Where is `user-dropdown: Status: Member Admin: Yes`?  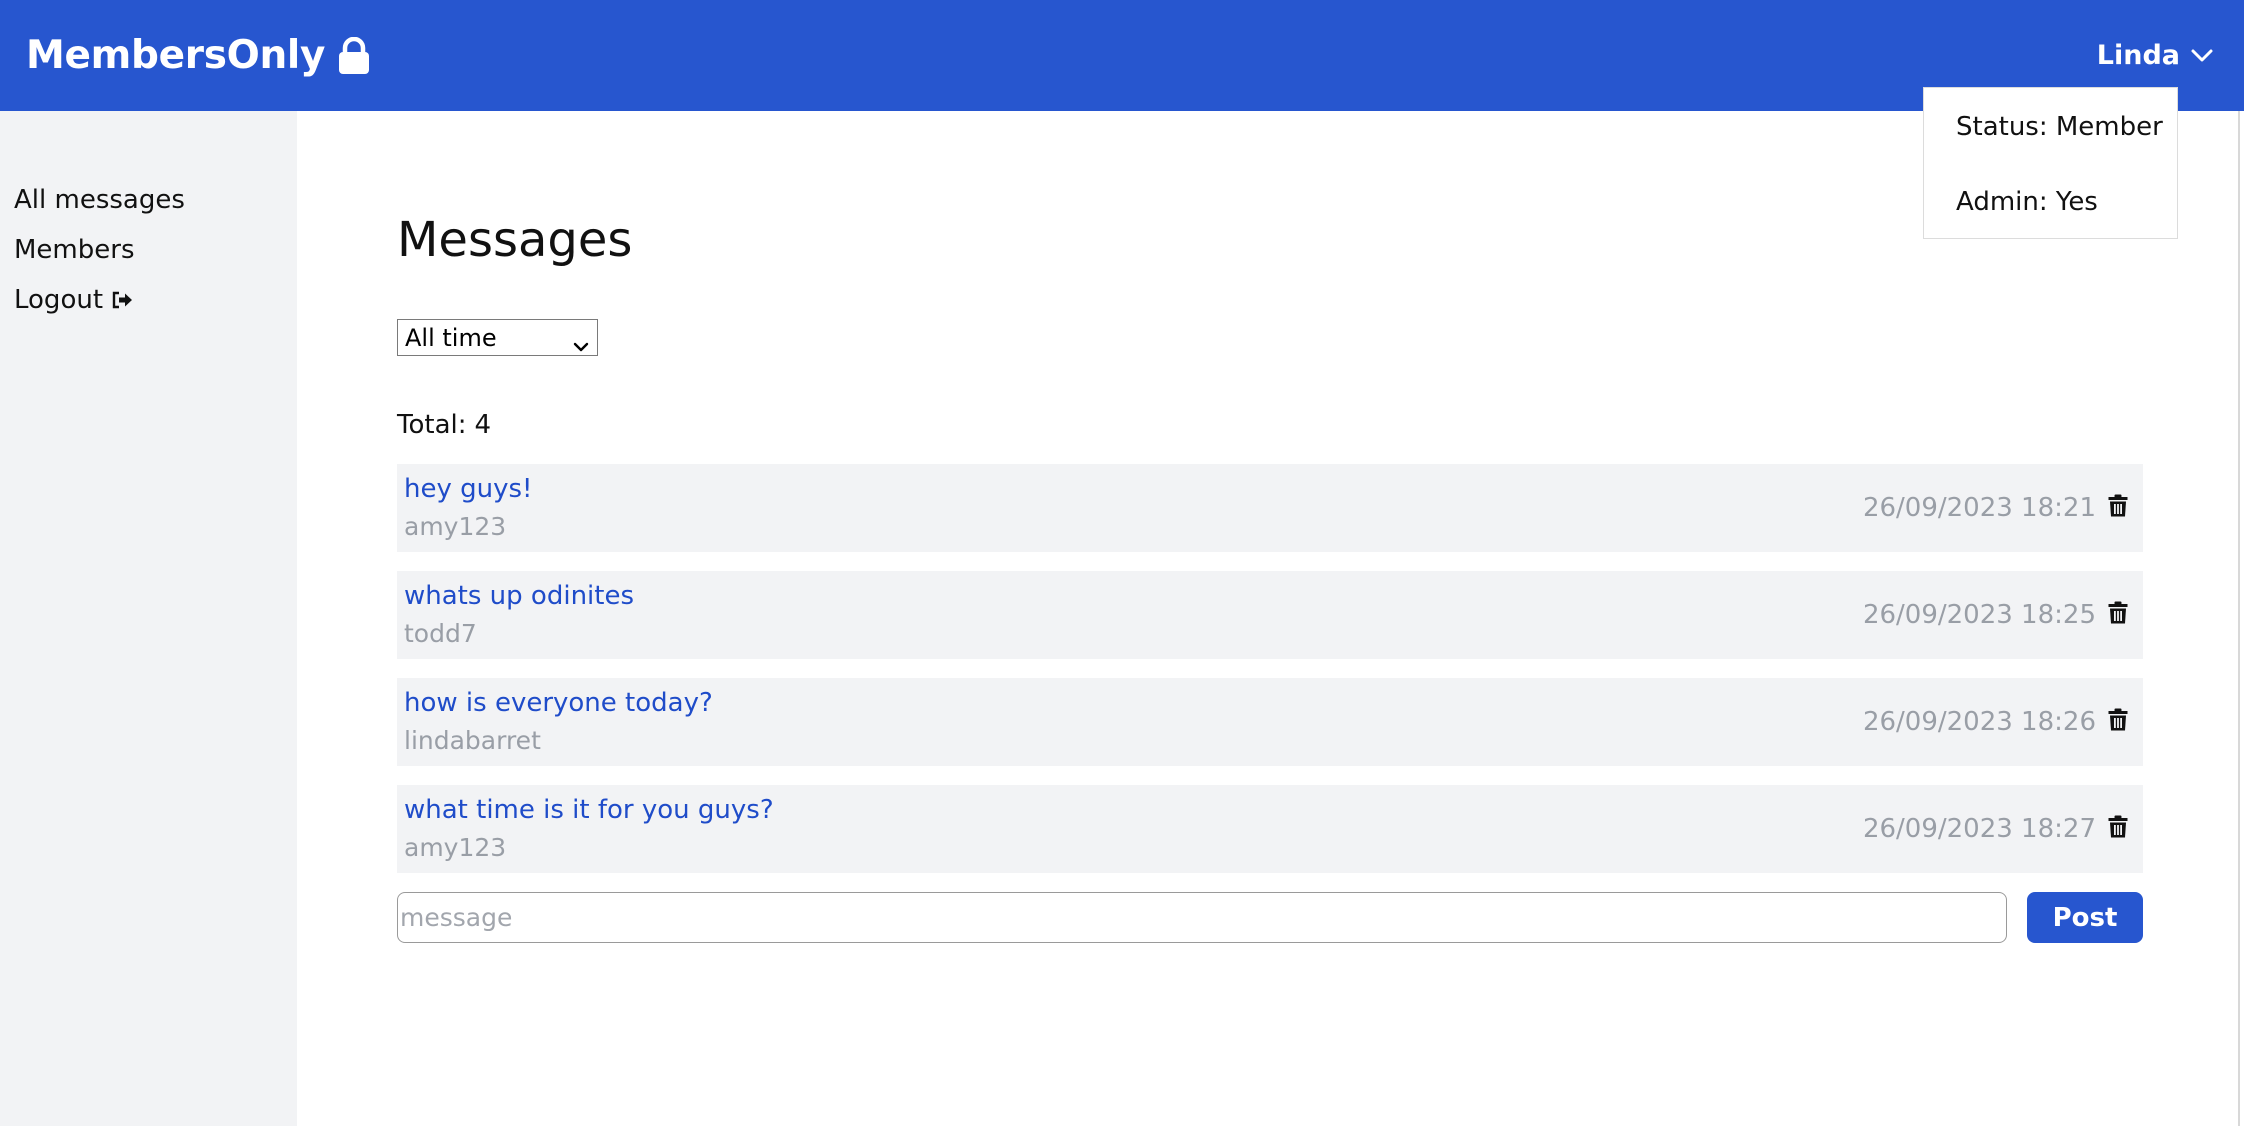
user-dropdown: Status: Member Admin: Yes is located at coordinates (2050, 163).